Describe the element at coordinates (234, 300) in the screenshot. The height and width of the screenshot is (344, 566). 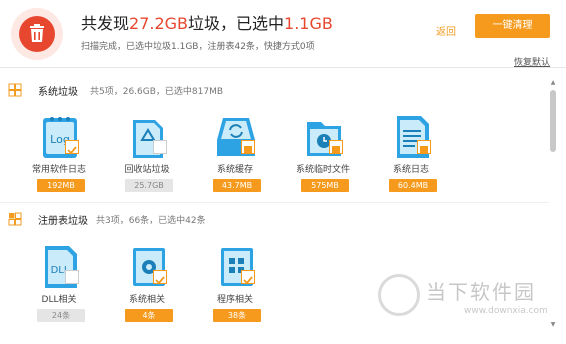
I see `item-label: 程序相关` at that location.